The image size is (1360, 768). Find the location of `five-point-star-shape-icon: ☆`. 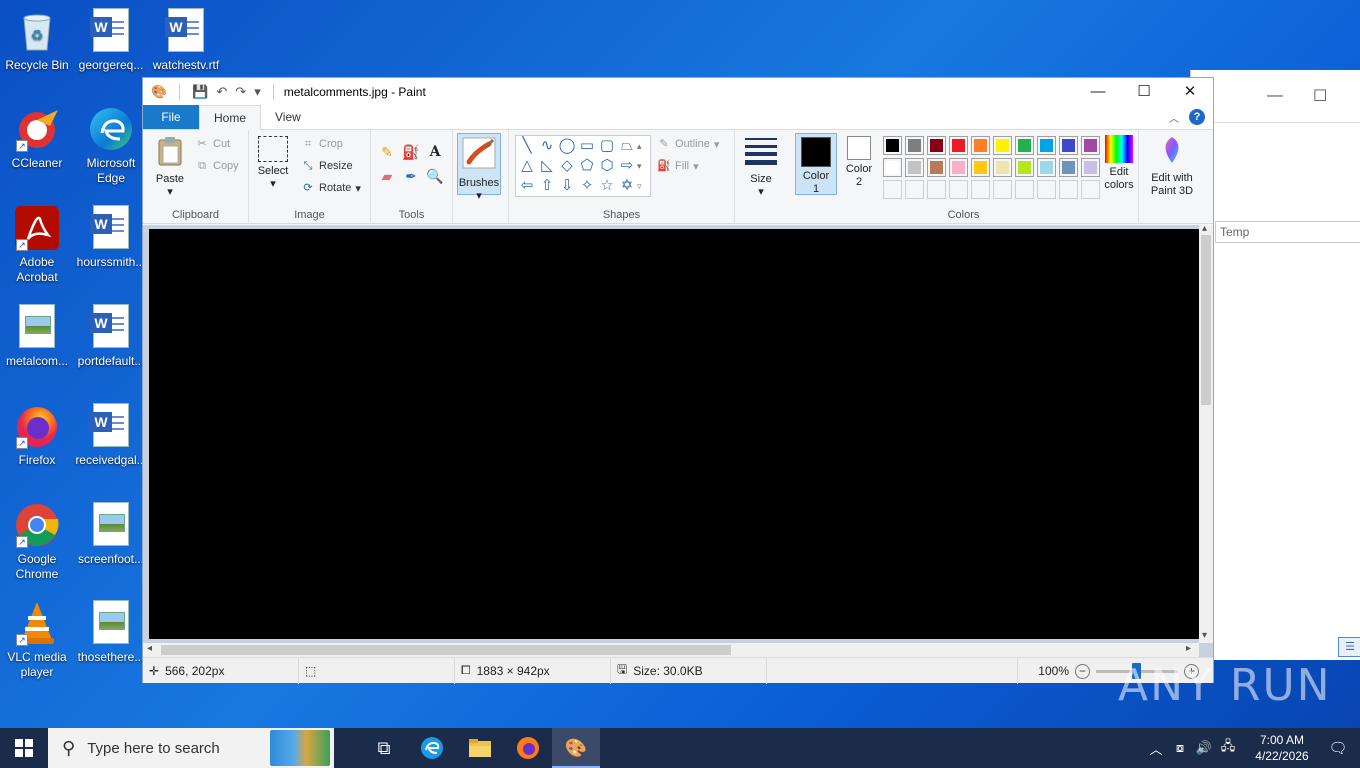

five-point-star-shape-icon: ☆ is located at coordinates (607, 186).